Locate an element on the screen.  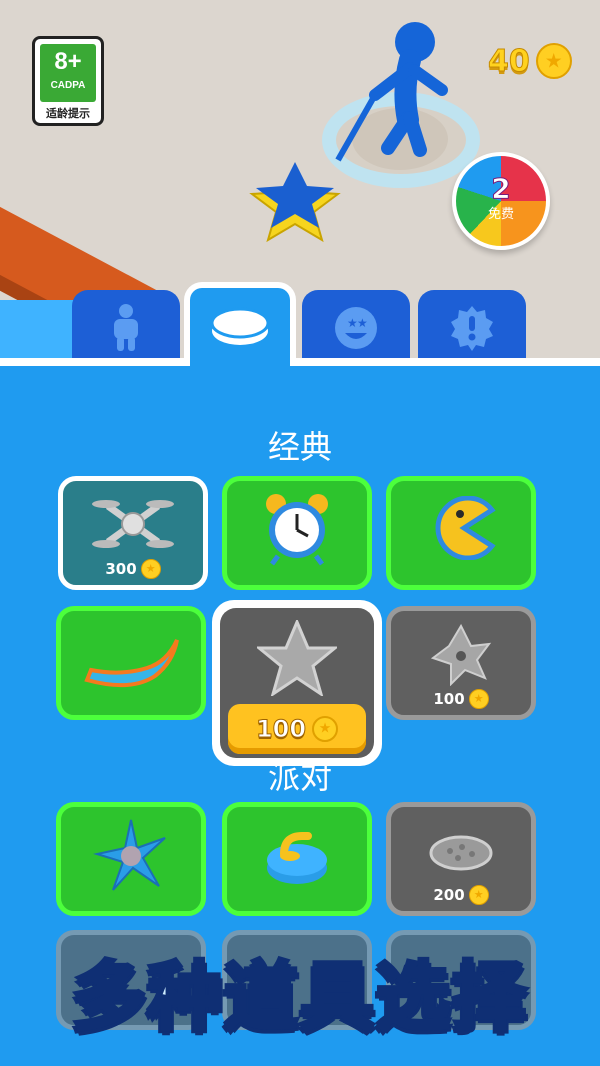
item-card-curling-stone is located at coordinates (297, 859).